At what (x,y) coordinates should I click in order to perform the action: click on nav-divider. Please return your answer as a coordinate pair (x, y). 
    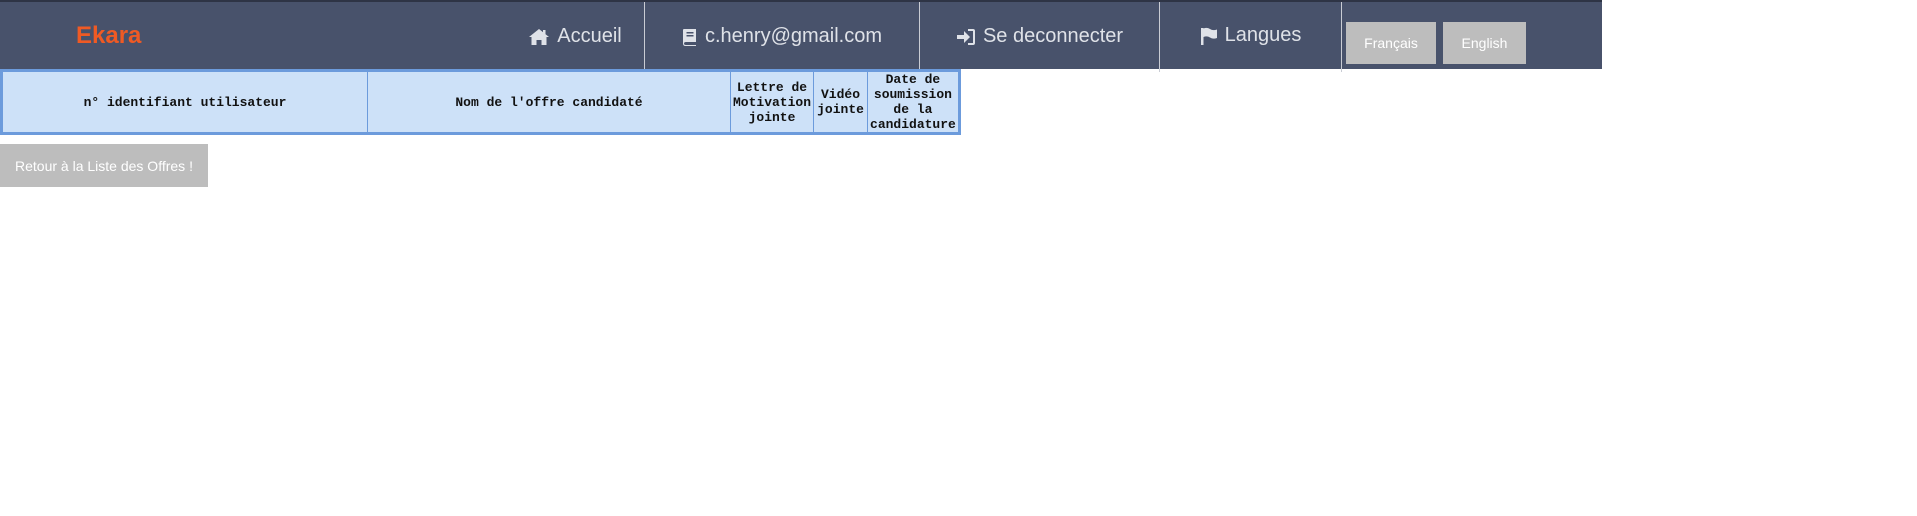
    Looking at the image, I should click on (1341, 37).